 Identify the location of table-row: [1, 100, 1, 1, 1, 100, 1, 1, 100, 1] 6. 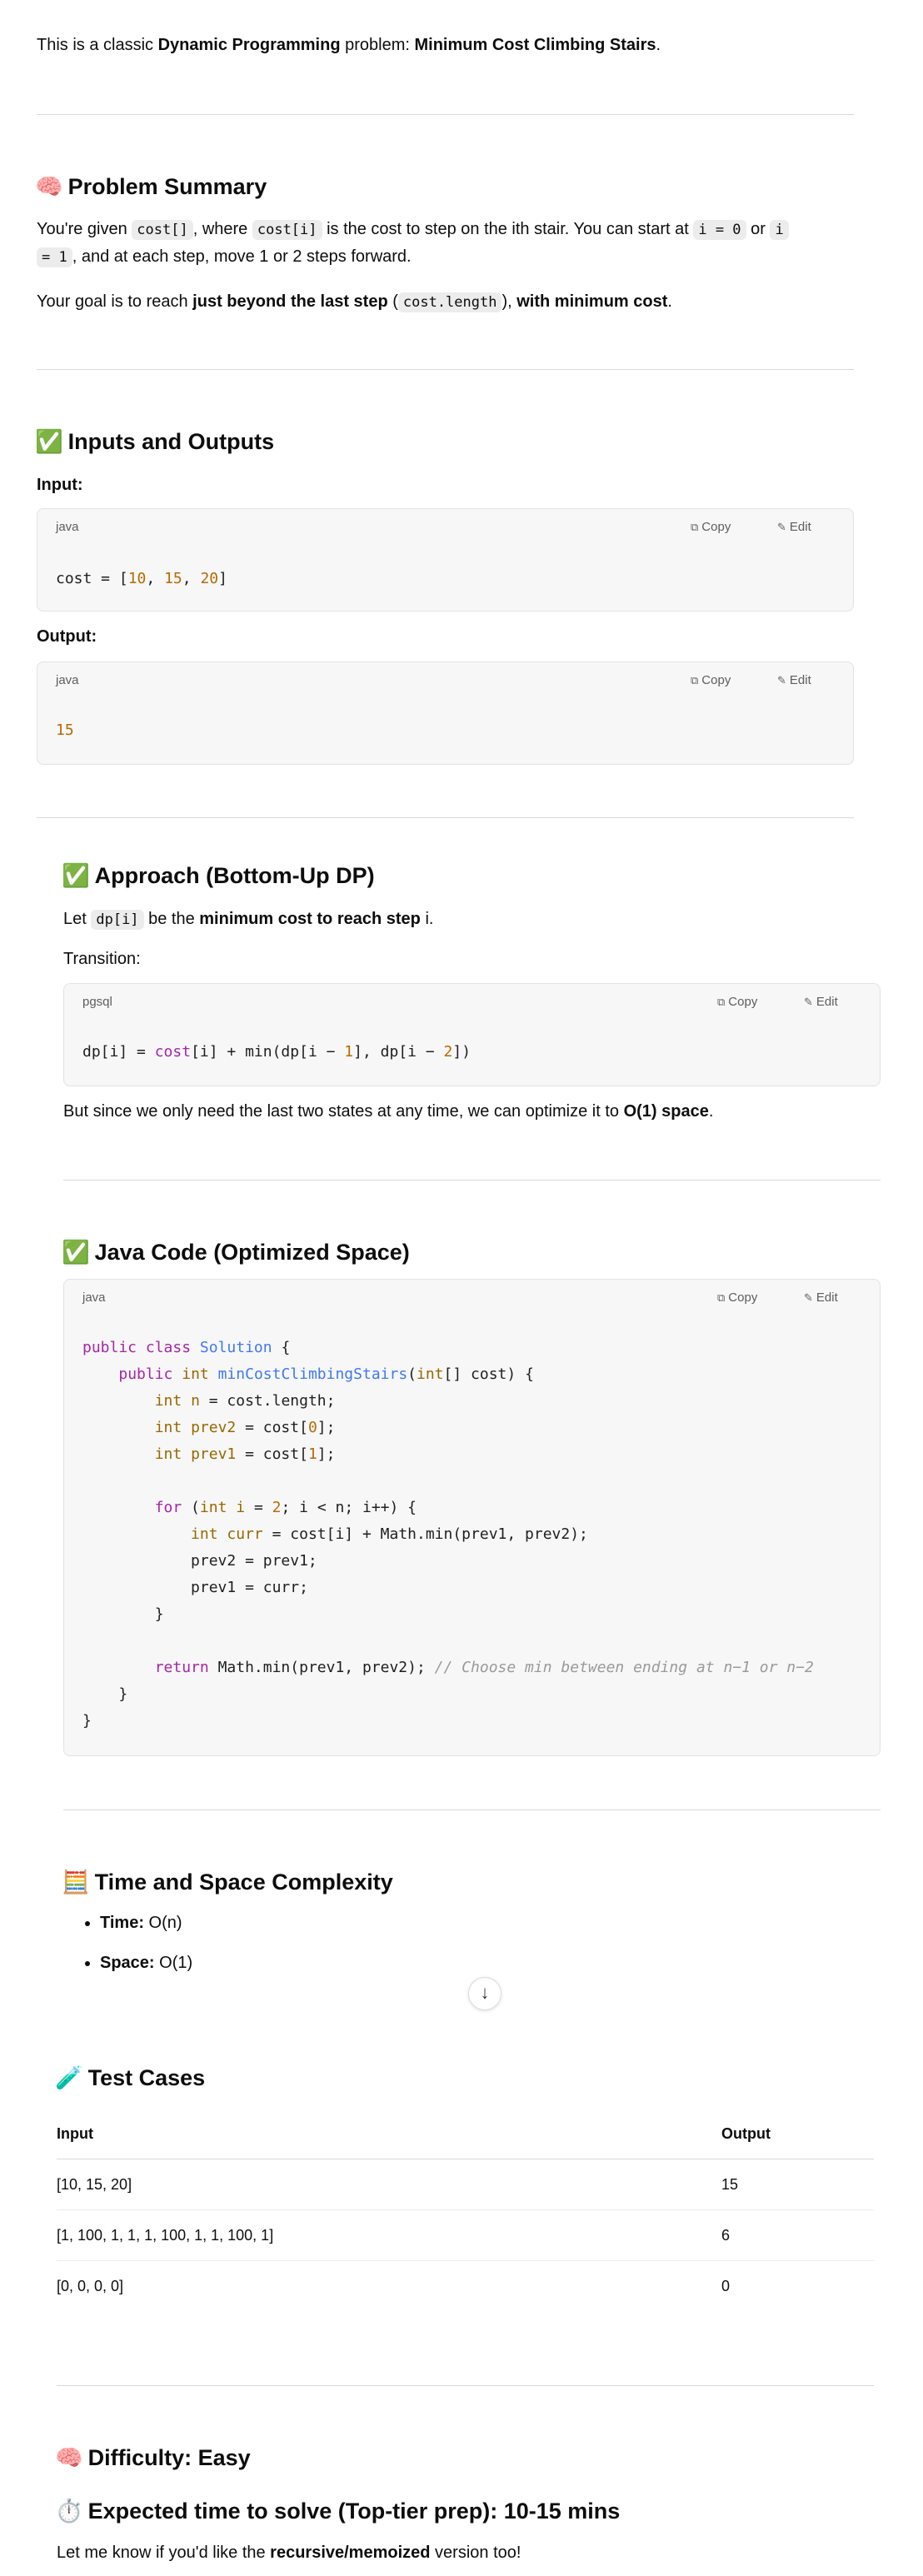
(465, 2235).